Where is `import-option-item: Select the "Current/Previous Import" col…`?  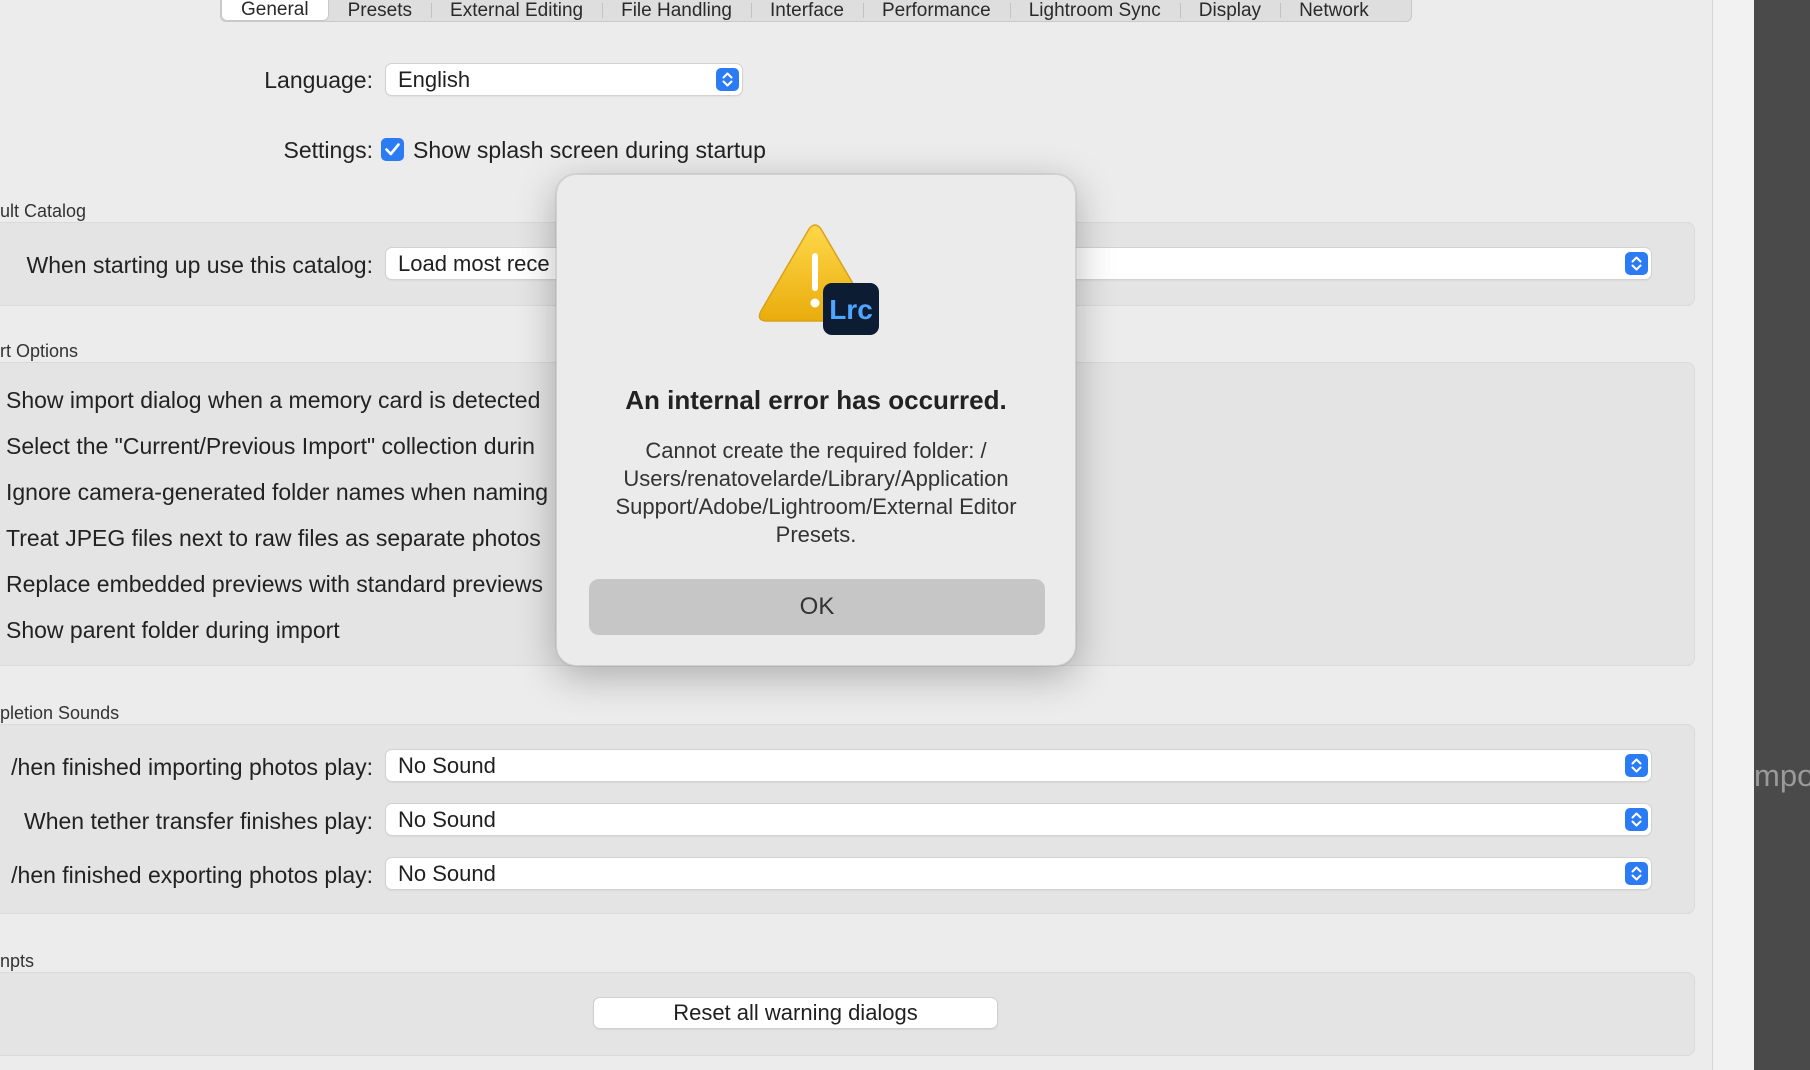
import-option-item: Select the "Current/Previous Import" col… is located at coordinates (270, 446).